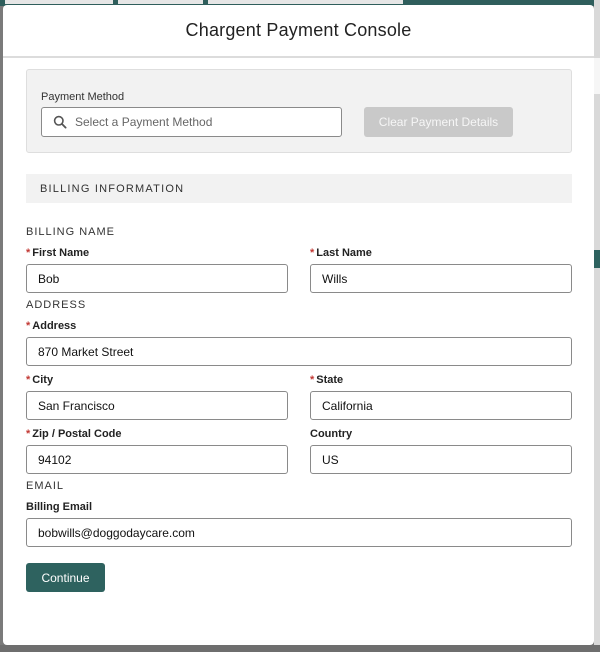  Describe the element at coordinates (331, 434) in the screenshot. I see `country-label: Country` at that location.